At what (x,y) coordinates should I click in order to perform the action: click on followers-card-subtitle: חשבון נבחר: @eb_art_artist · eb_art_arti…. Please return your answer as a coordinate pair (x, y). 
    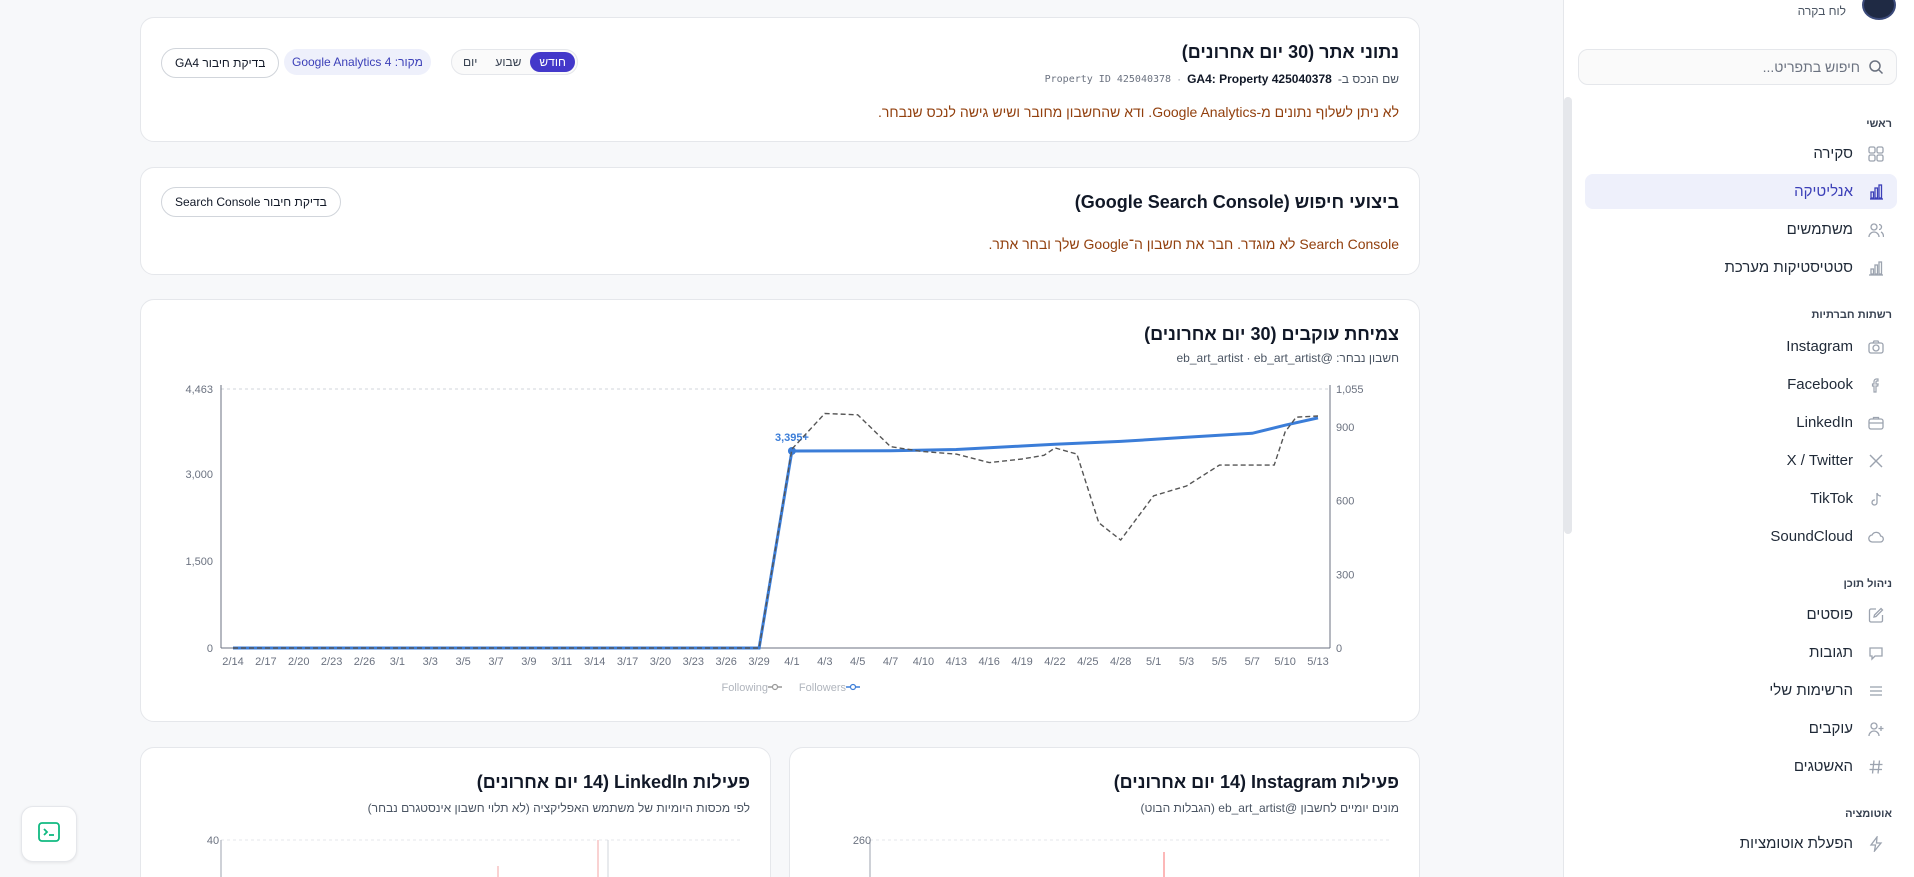
    Looking at the image, I should click on (1288, 358).